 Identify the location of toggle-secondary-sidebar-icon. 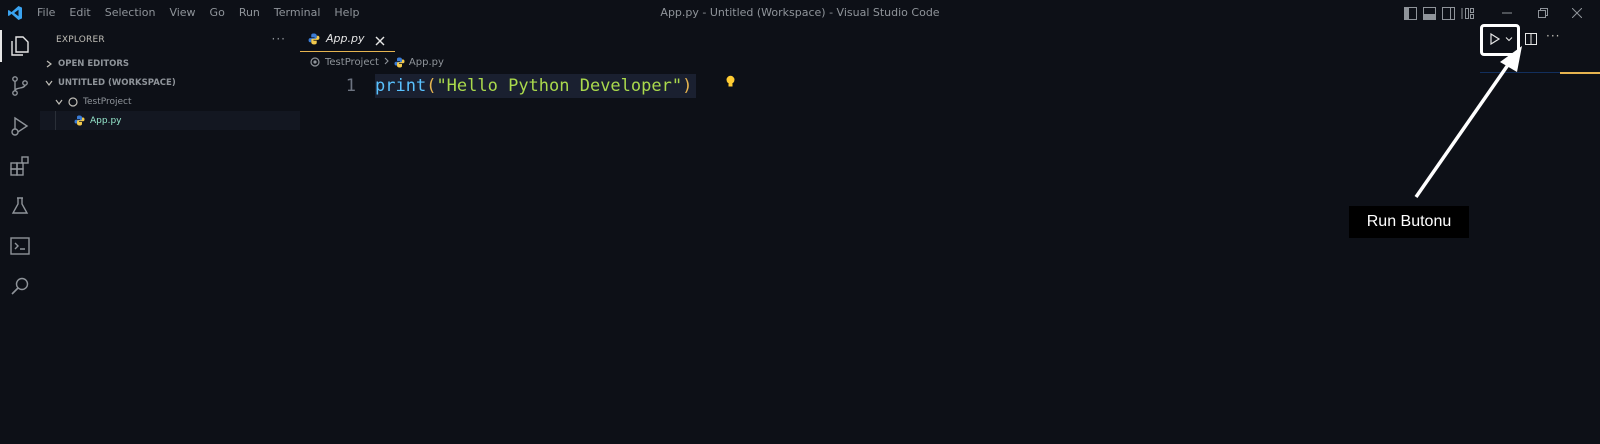
(1448, 14).